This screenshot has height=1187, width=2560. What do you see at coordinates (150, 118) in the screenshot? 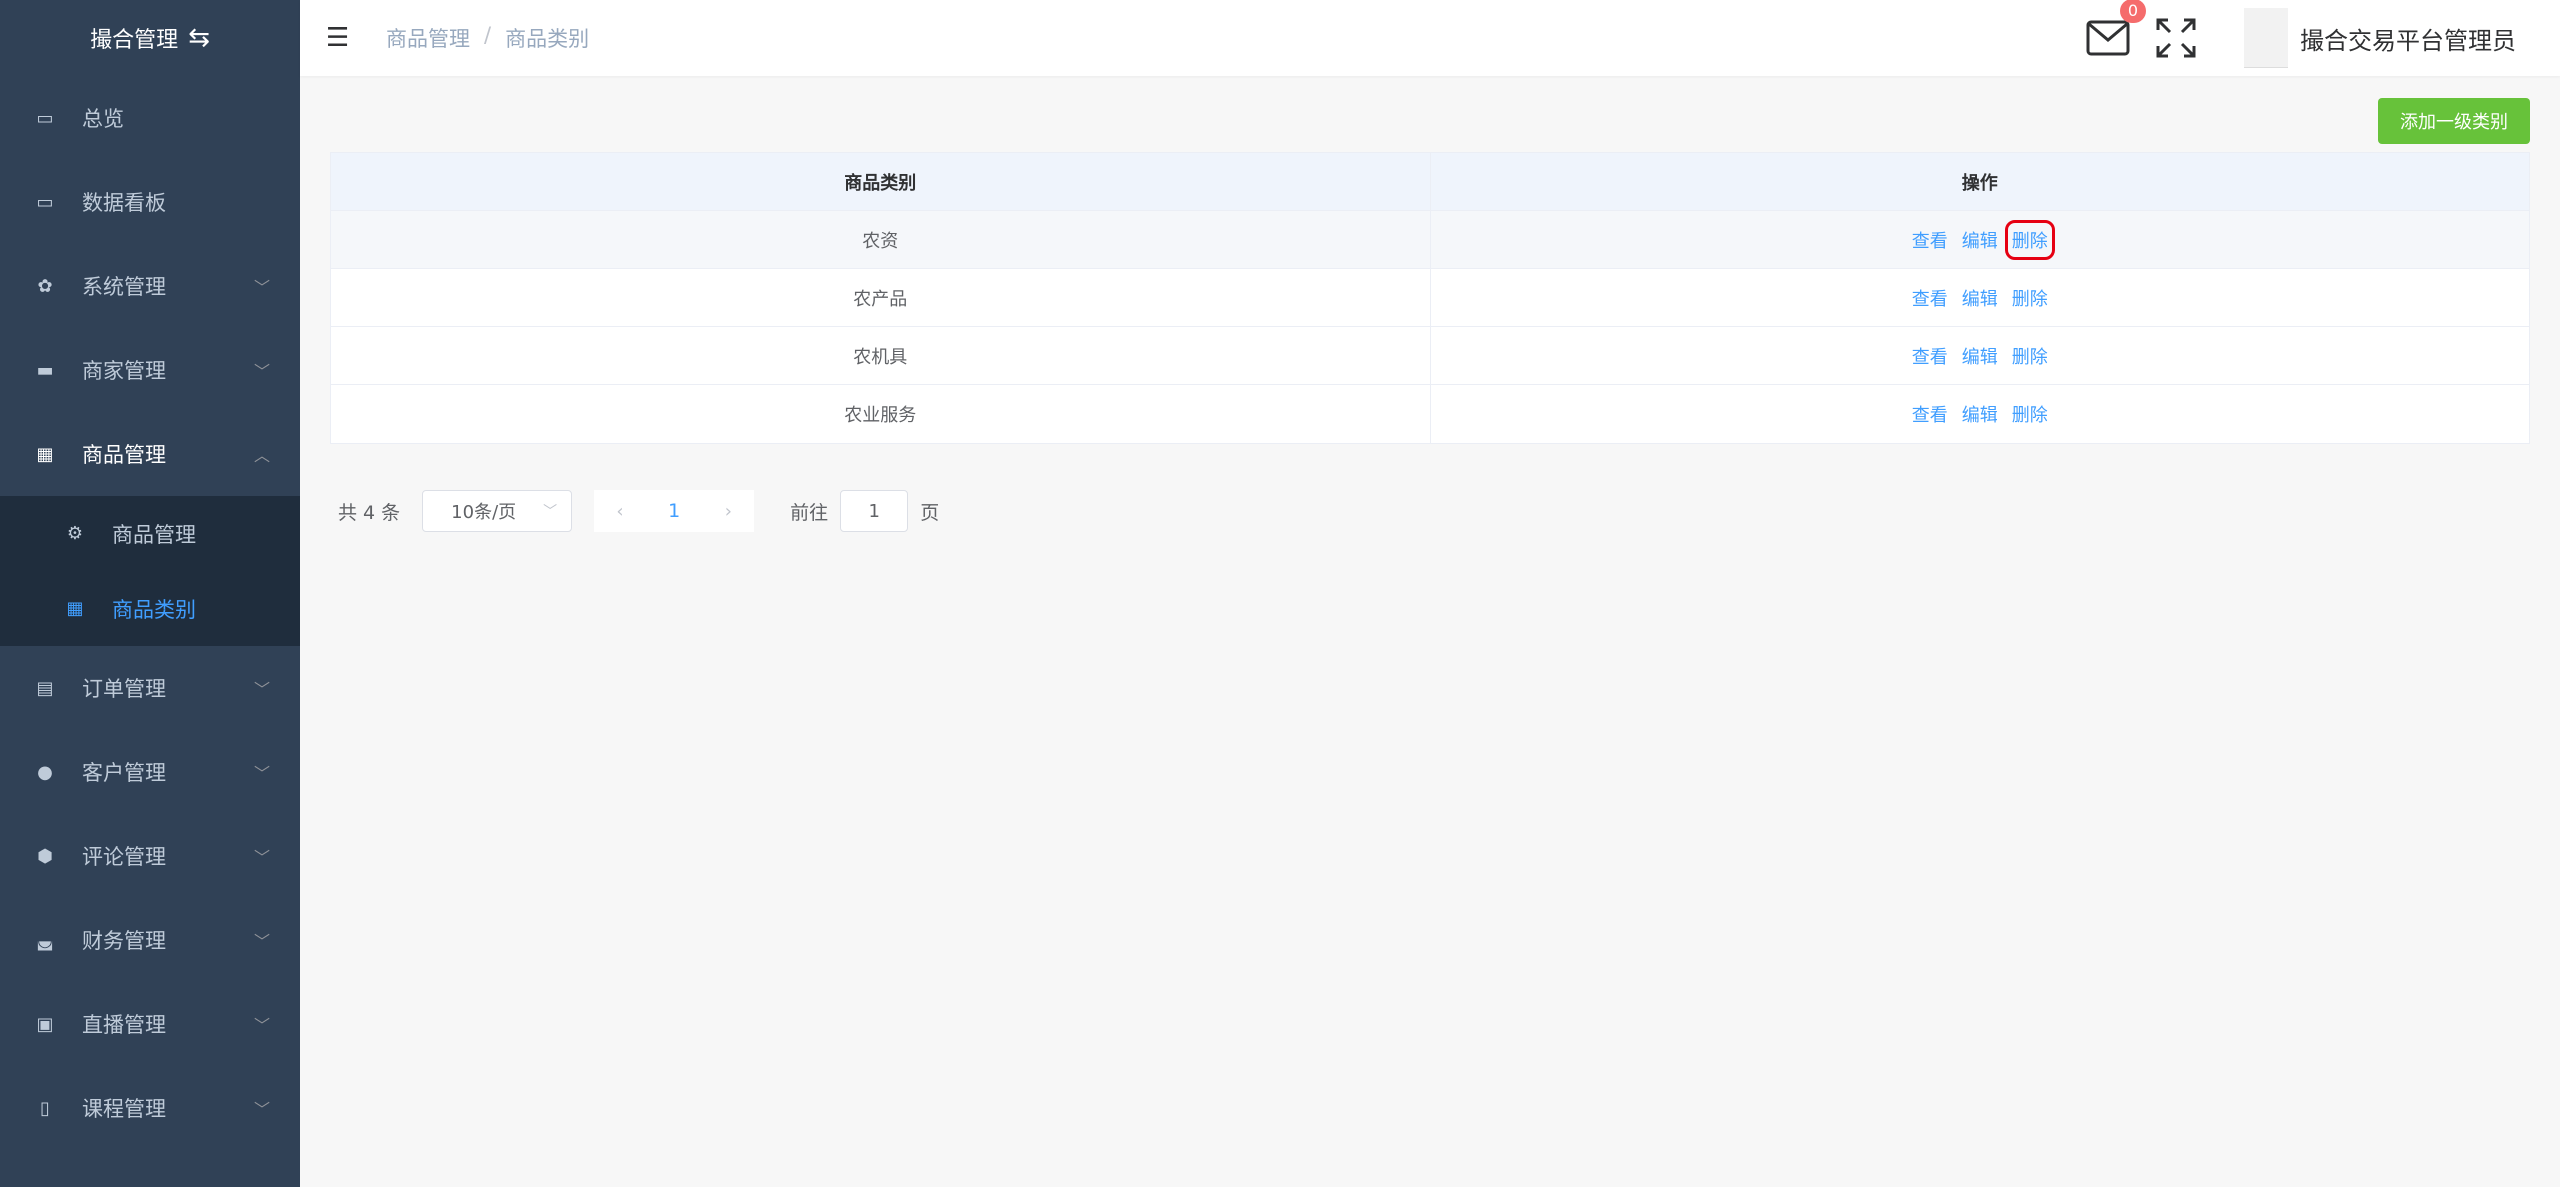
I see `sidebar-item-overview: ▭ 总览` at bounding box center [150, 118].